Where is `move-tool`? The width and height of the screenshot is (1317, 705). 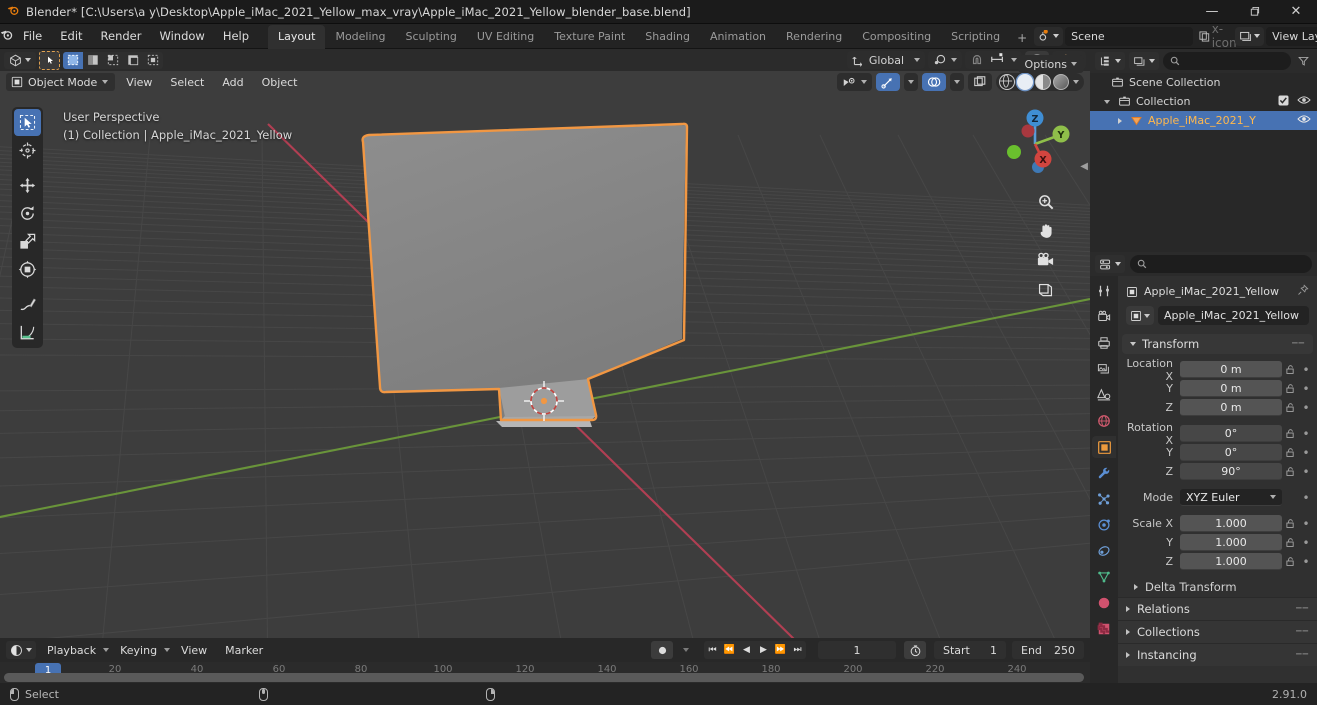 move-tool is located at coordinates (27, 185).